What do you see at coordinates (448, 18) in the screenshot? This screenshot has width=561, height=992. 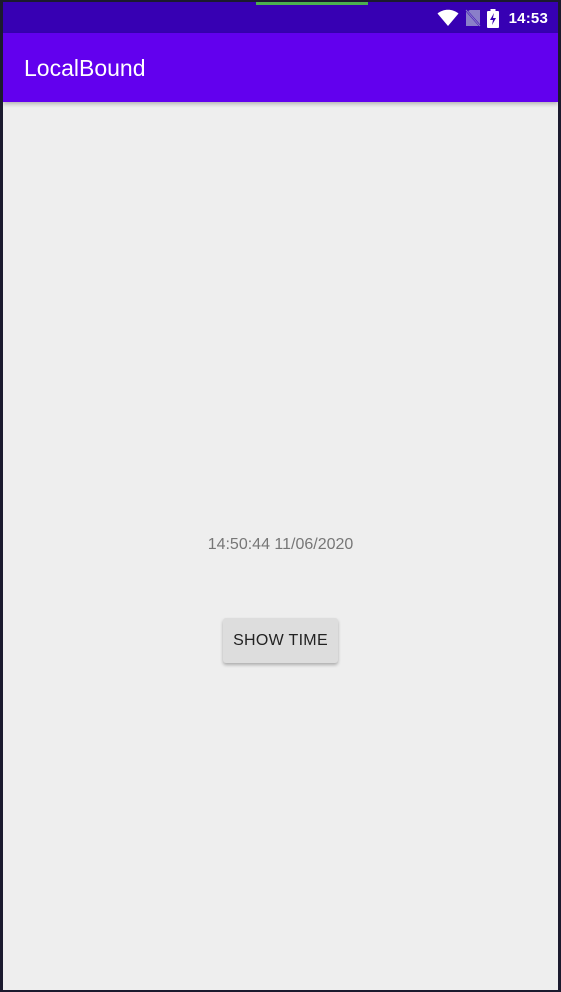 I see `wifi-icon` at bounding box center [448, 18].